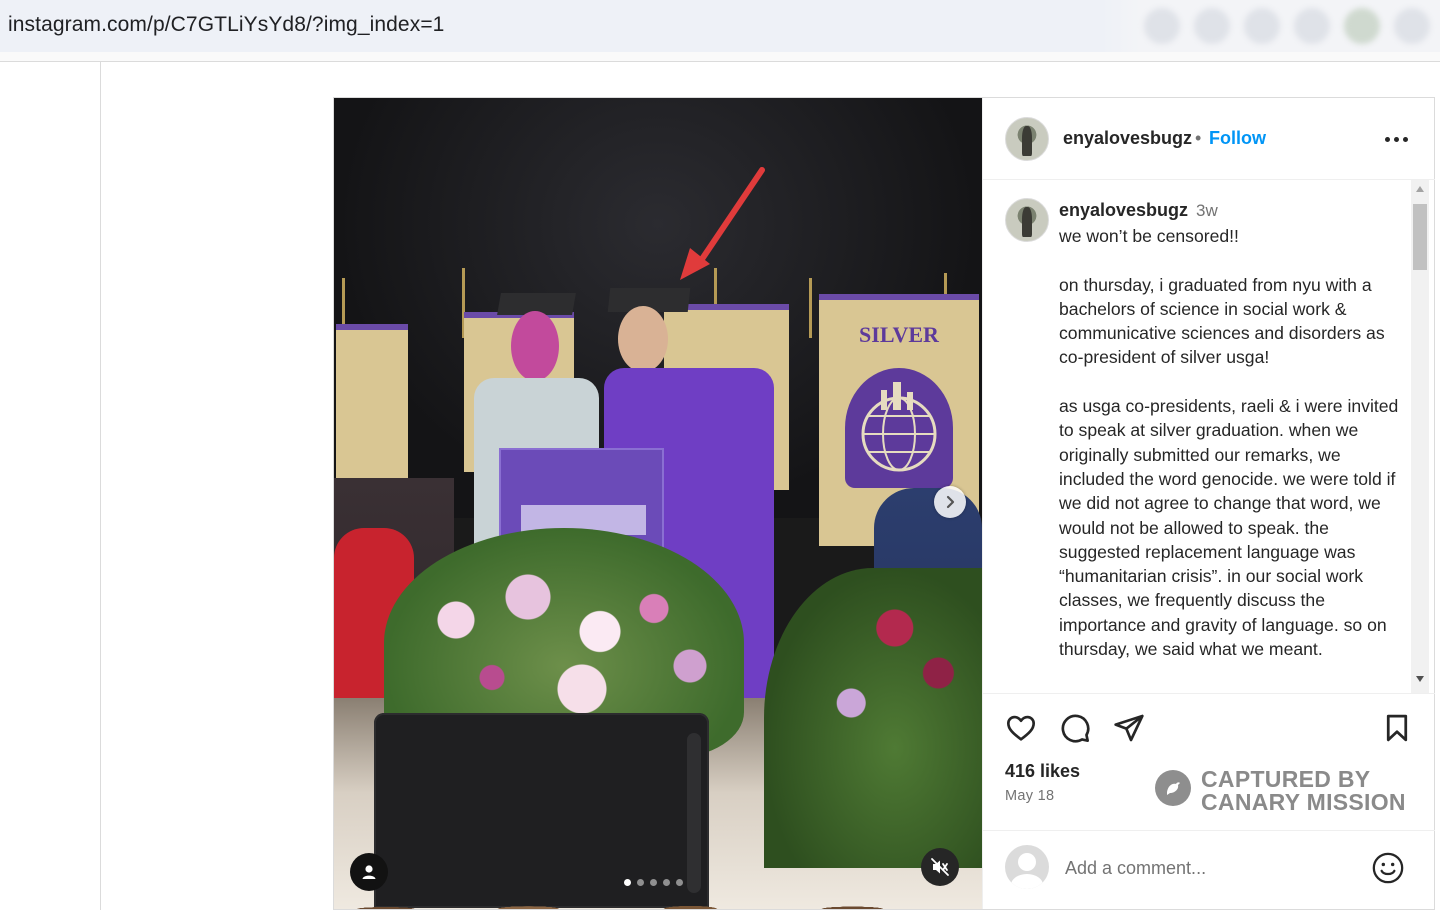 The width and height of the screenshot is (1440, 910). I want to click on comment-bar, so click(1209, 869).